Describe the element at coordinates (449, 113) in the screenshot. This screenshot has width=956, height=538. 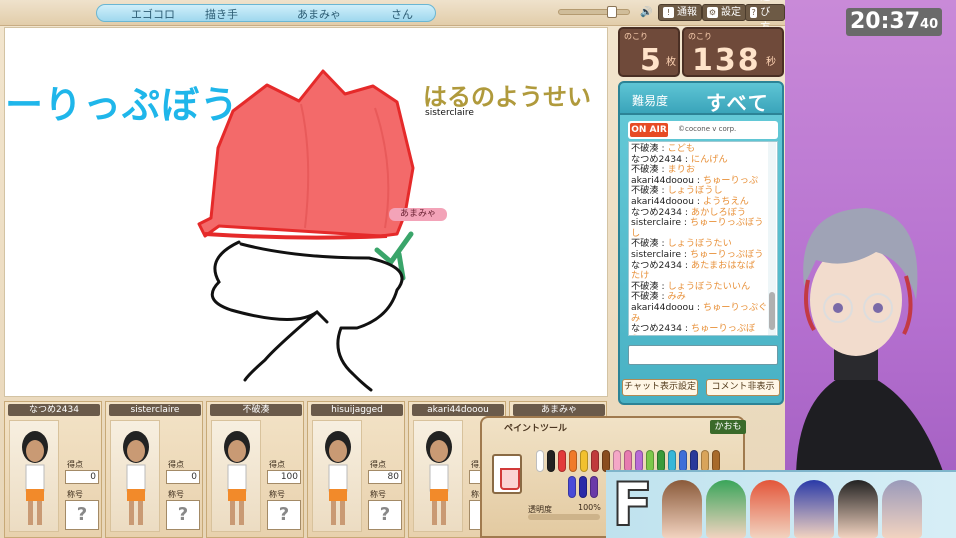
I see `drawer-sub: sisterclaire` at that location.